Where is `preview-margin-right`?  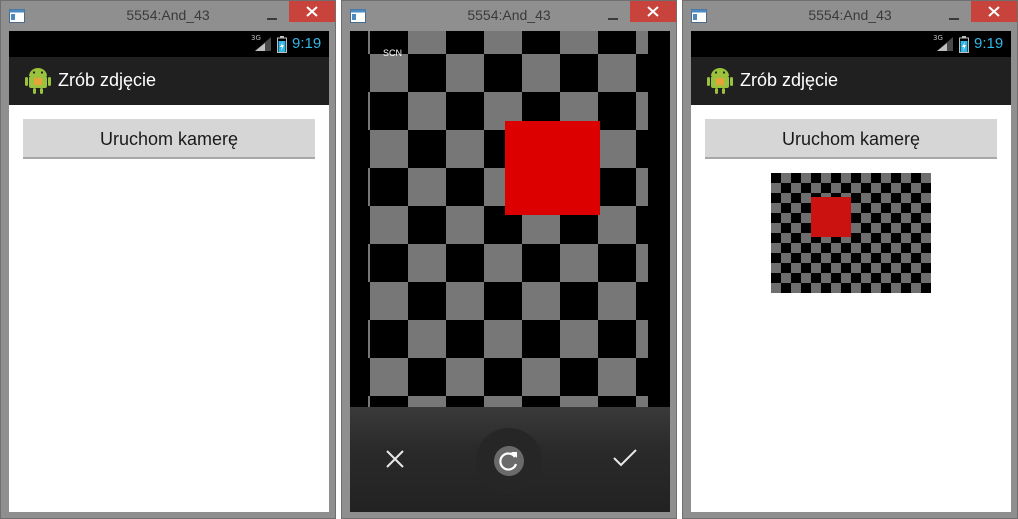 preview-margin-right is located at coordinates (659, 219).